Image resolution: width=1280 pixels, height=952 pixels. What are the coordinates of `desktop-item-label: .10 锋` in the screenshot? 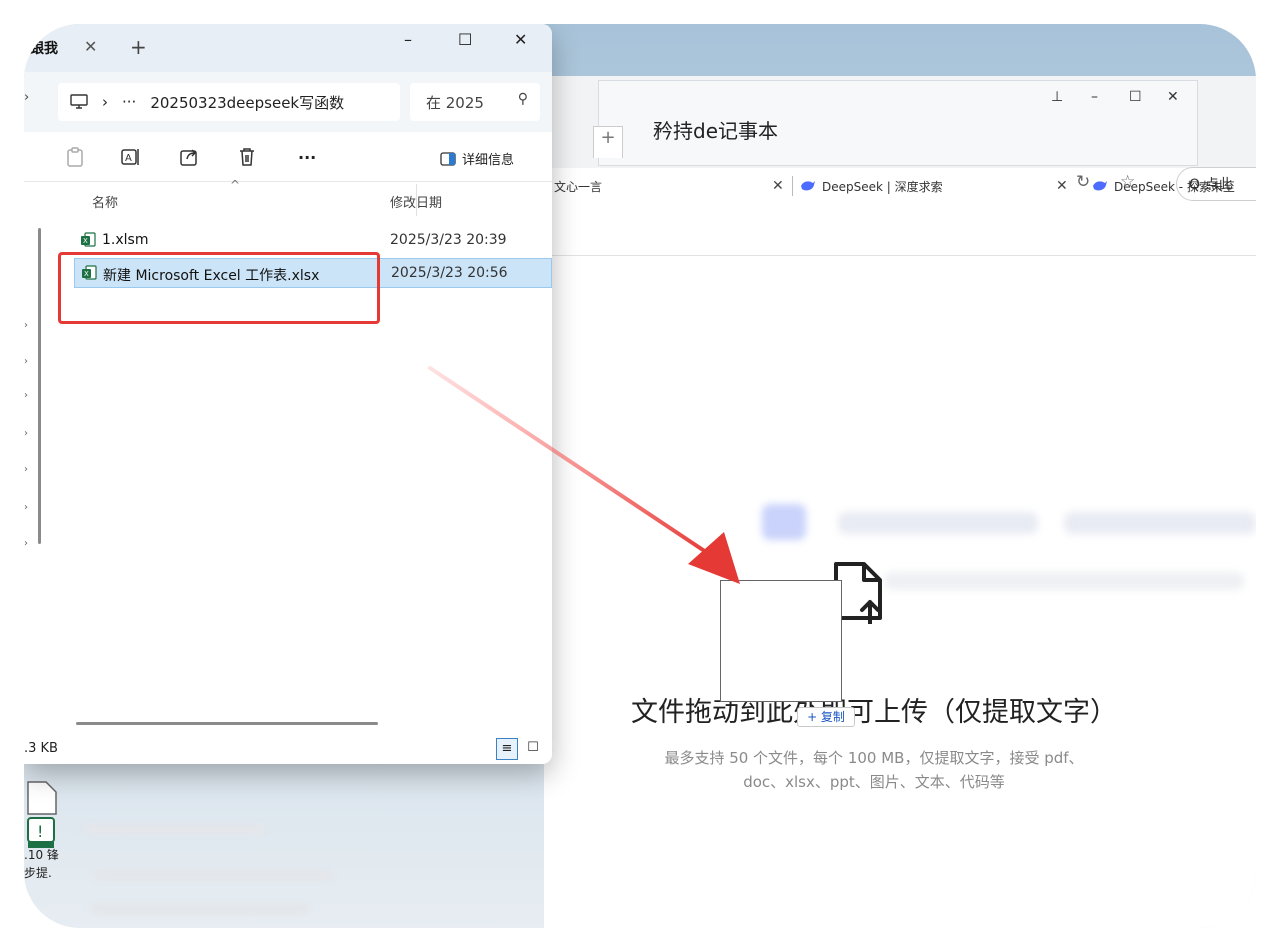 It's located at (41, 854).